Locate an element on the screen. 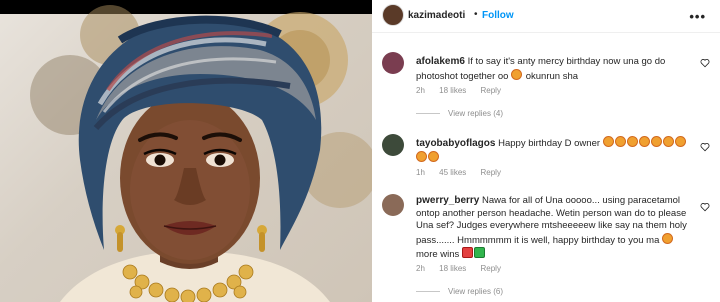  commenter-username: tayobabyoflagos is located at coordinates (455, 143).